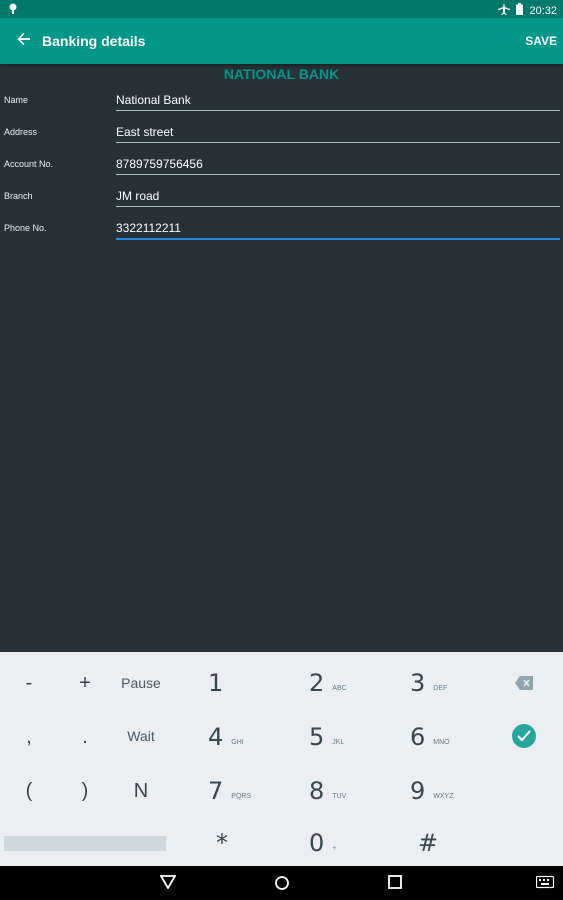 The height and width of the screenshot is (900, 563). I want to click on key-2-letters: ABC, so click(339, 688).